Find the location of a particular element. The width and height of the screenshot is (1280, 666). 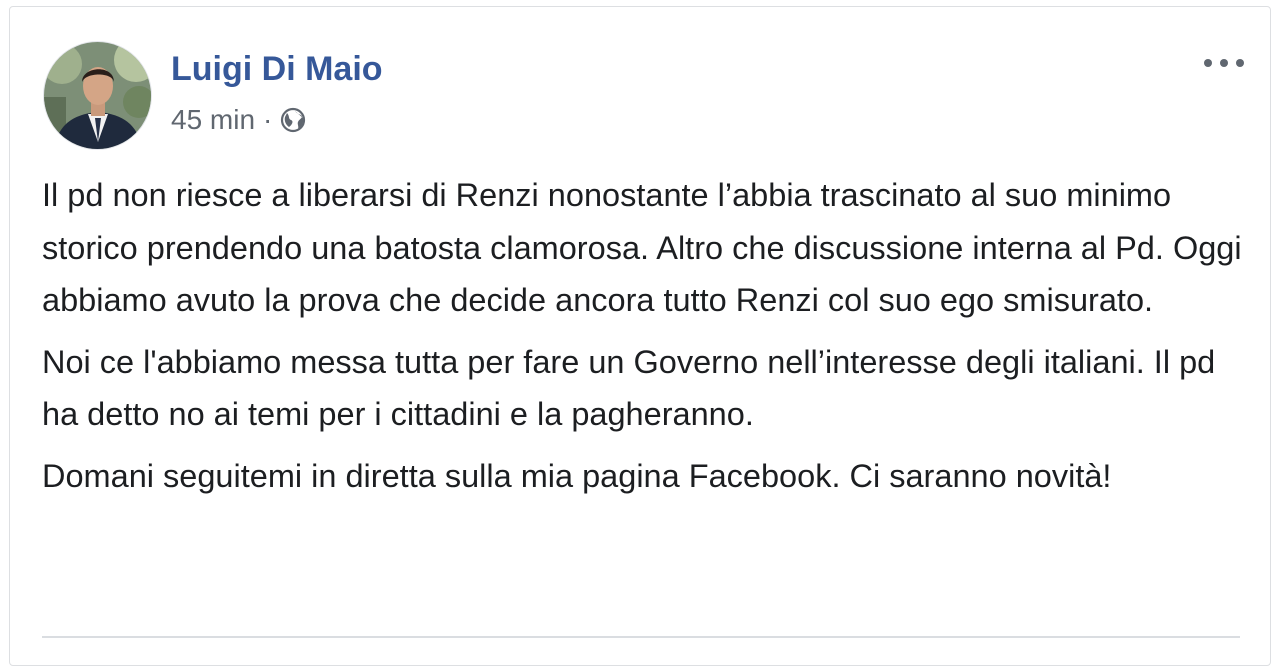

post-meta: 45 min · is located at coordinates (238, 120).